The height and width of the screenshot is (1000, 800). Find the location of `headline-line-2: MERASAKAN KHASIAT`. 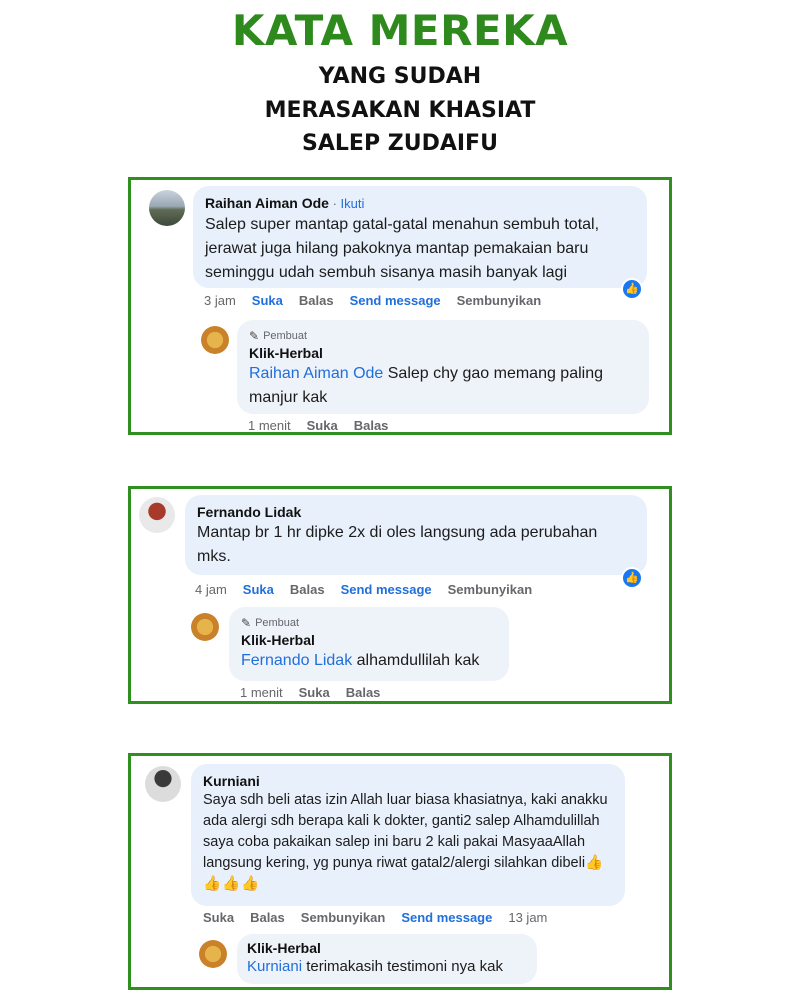

headline-line-2: MERASAKAN KHASIAT is located at coordinates (400, 110).